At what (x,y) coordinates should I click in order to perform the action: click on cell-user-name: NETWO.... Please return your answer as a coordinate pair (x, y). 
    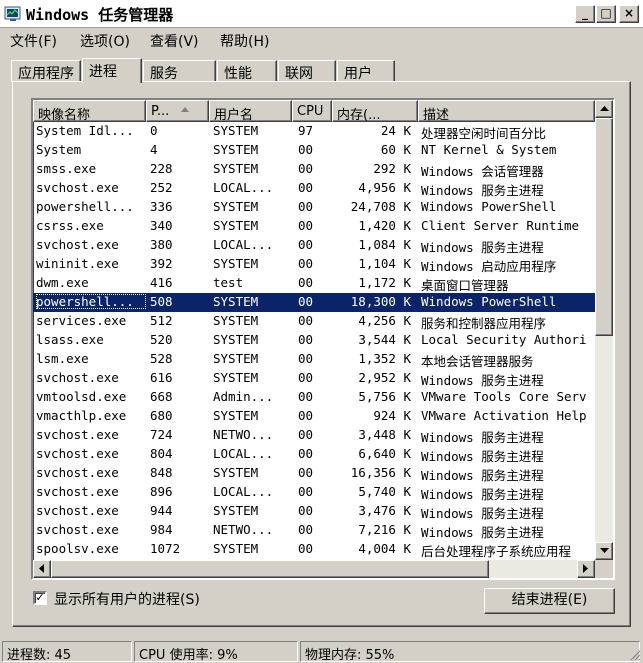
    Looking at the image, I should click on (243, 434).